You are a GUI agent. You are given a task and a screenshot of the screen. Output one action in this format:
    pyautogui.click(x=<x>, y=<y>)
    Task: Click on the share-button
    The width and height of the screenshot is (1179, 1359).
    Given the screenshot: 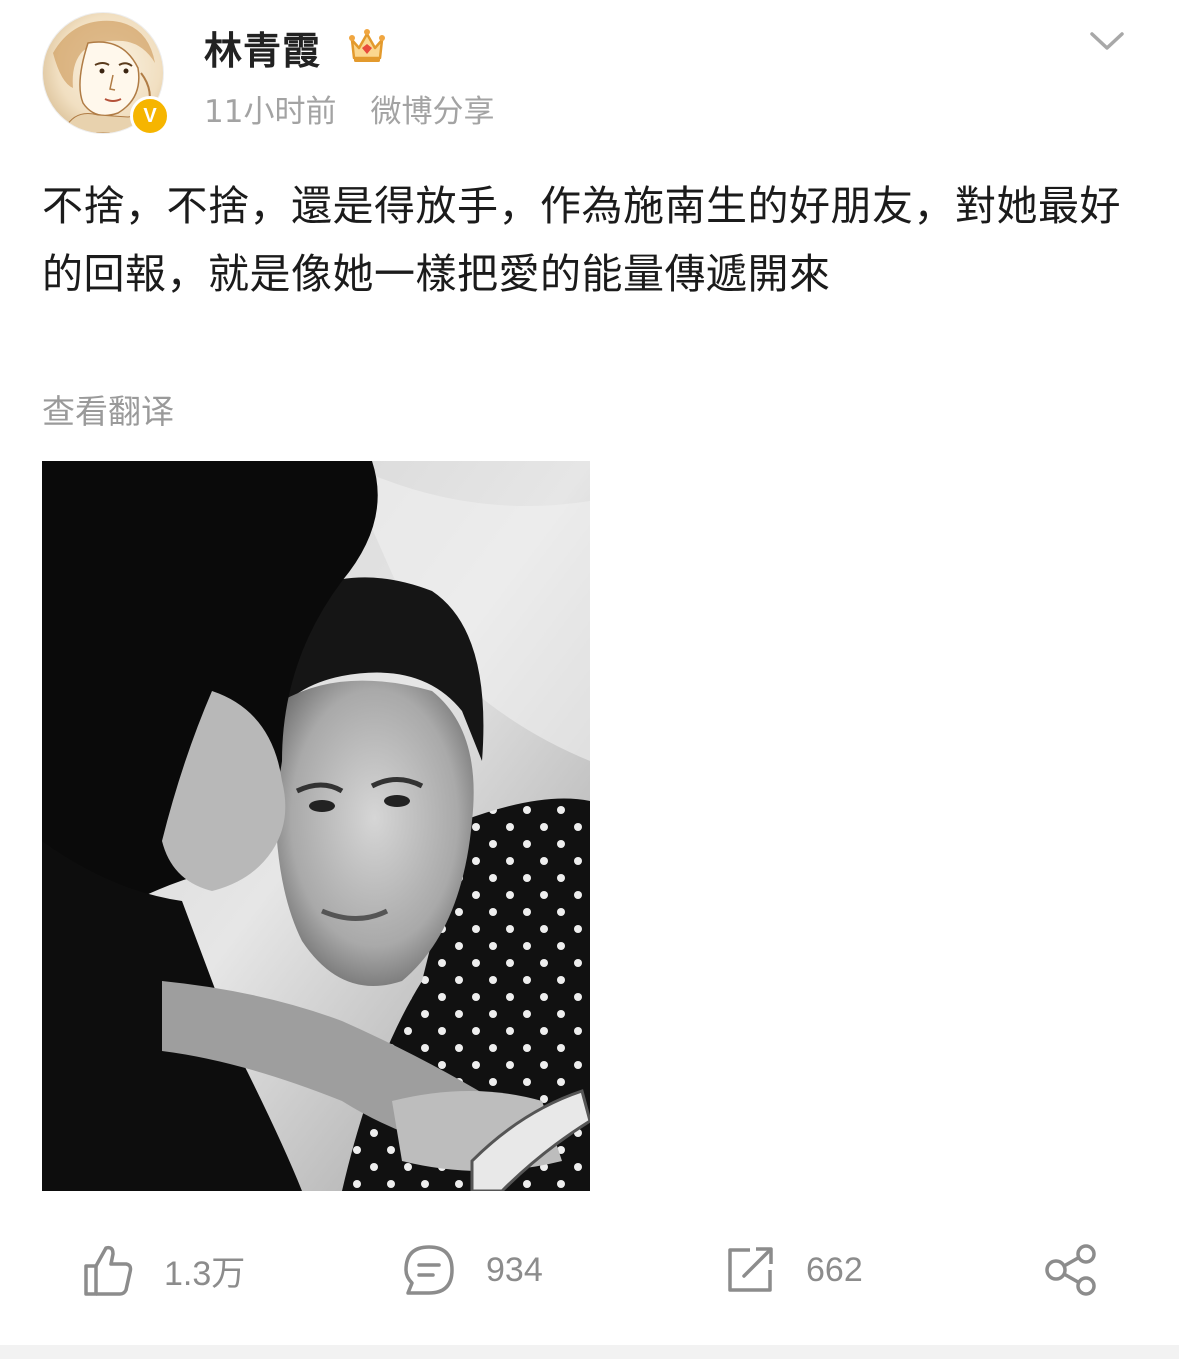 What is the action you would take?
    pyautogui.click(x=1071, y=1270)
    